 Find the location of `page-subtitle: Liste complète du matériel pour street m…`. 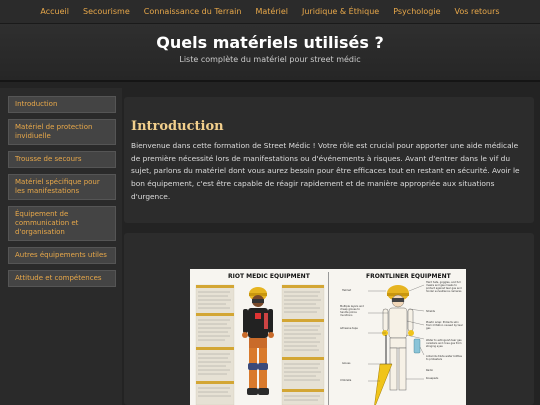

page-subtitle: Liste complète du matériel pour street m… is located at coordinates (270, 59).